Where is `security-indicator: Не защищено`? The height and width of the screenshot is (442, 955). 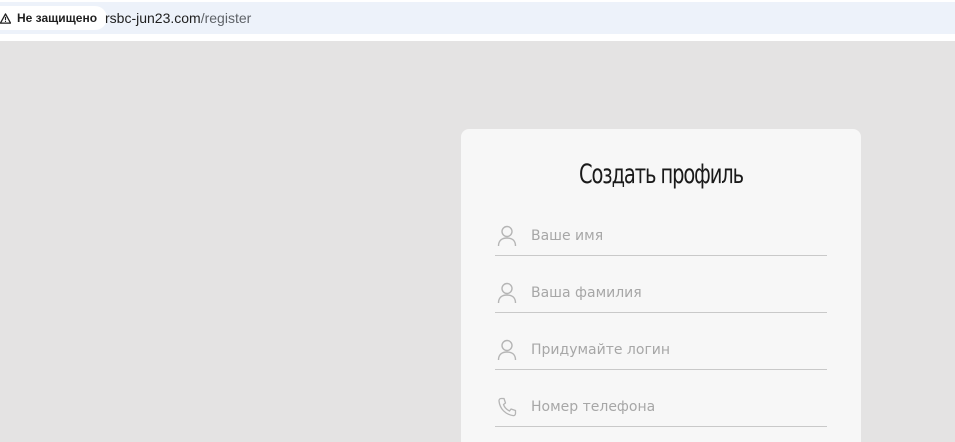 security-indicator: Не защищено is located at coordinates (54, 18).